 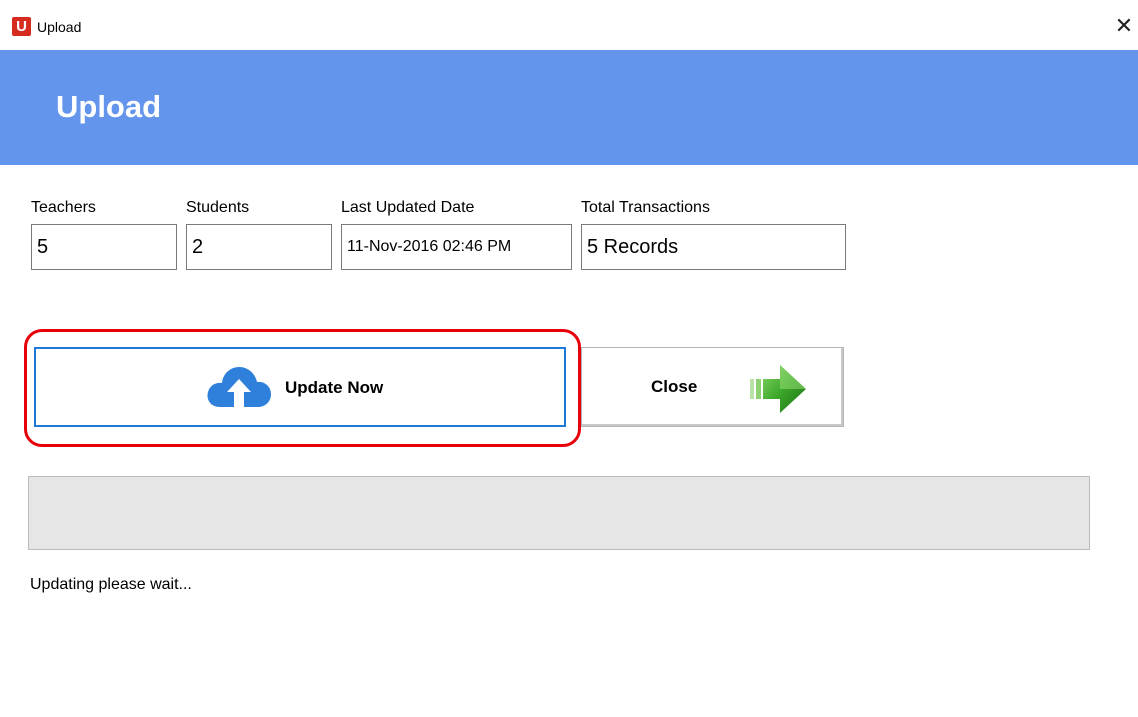 I want to click on update-now-label: Update Now, so click(x=334, y=387).